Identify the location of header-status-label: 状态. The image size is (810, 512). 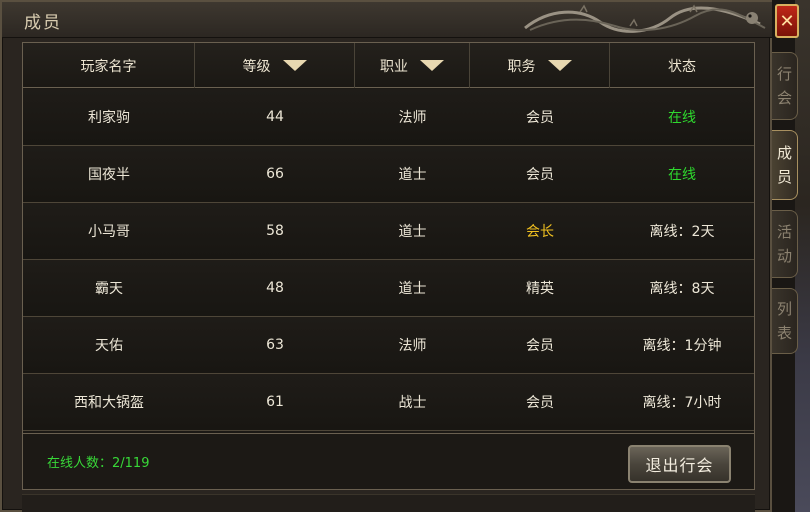
(682, 66).